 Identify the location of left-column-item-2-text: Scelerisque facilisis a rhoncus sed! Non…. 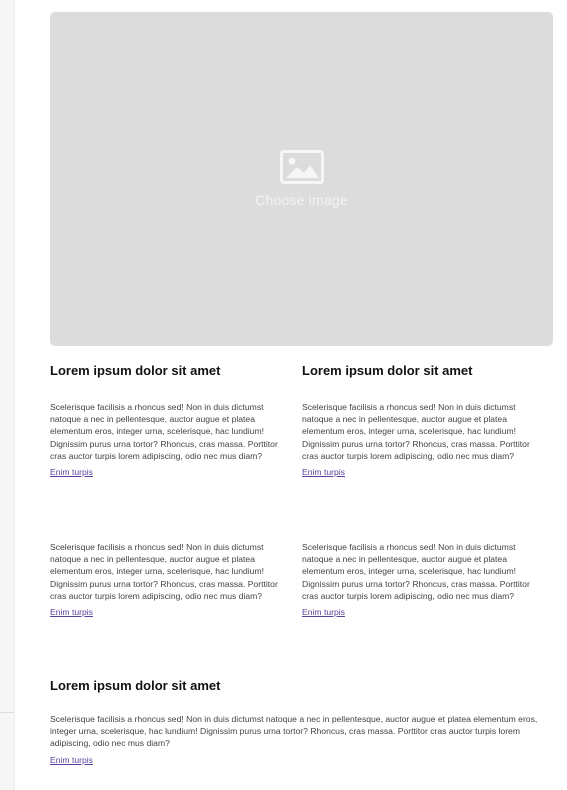
(164, 571).